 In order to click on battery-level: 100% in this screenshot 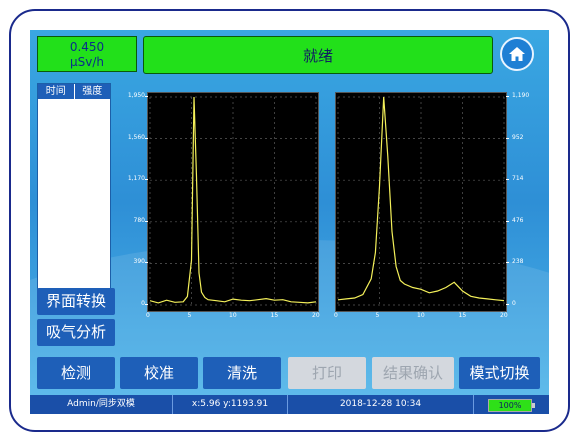, I will do `click(510, 405)`.